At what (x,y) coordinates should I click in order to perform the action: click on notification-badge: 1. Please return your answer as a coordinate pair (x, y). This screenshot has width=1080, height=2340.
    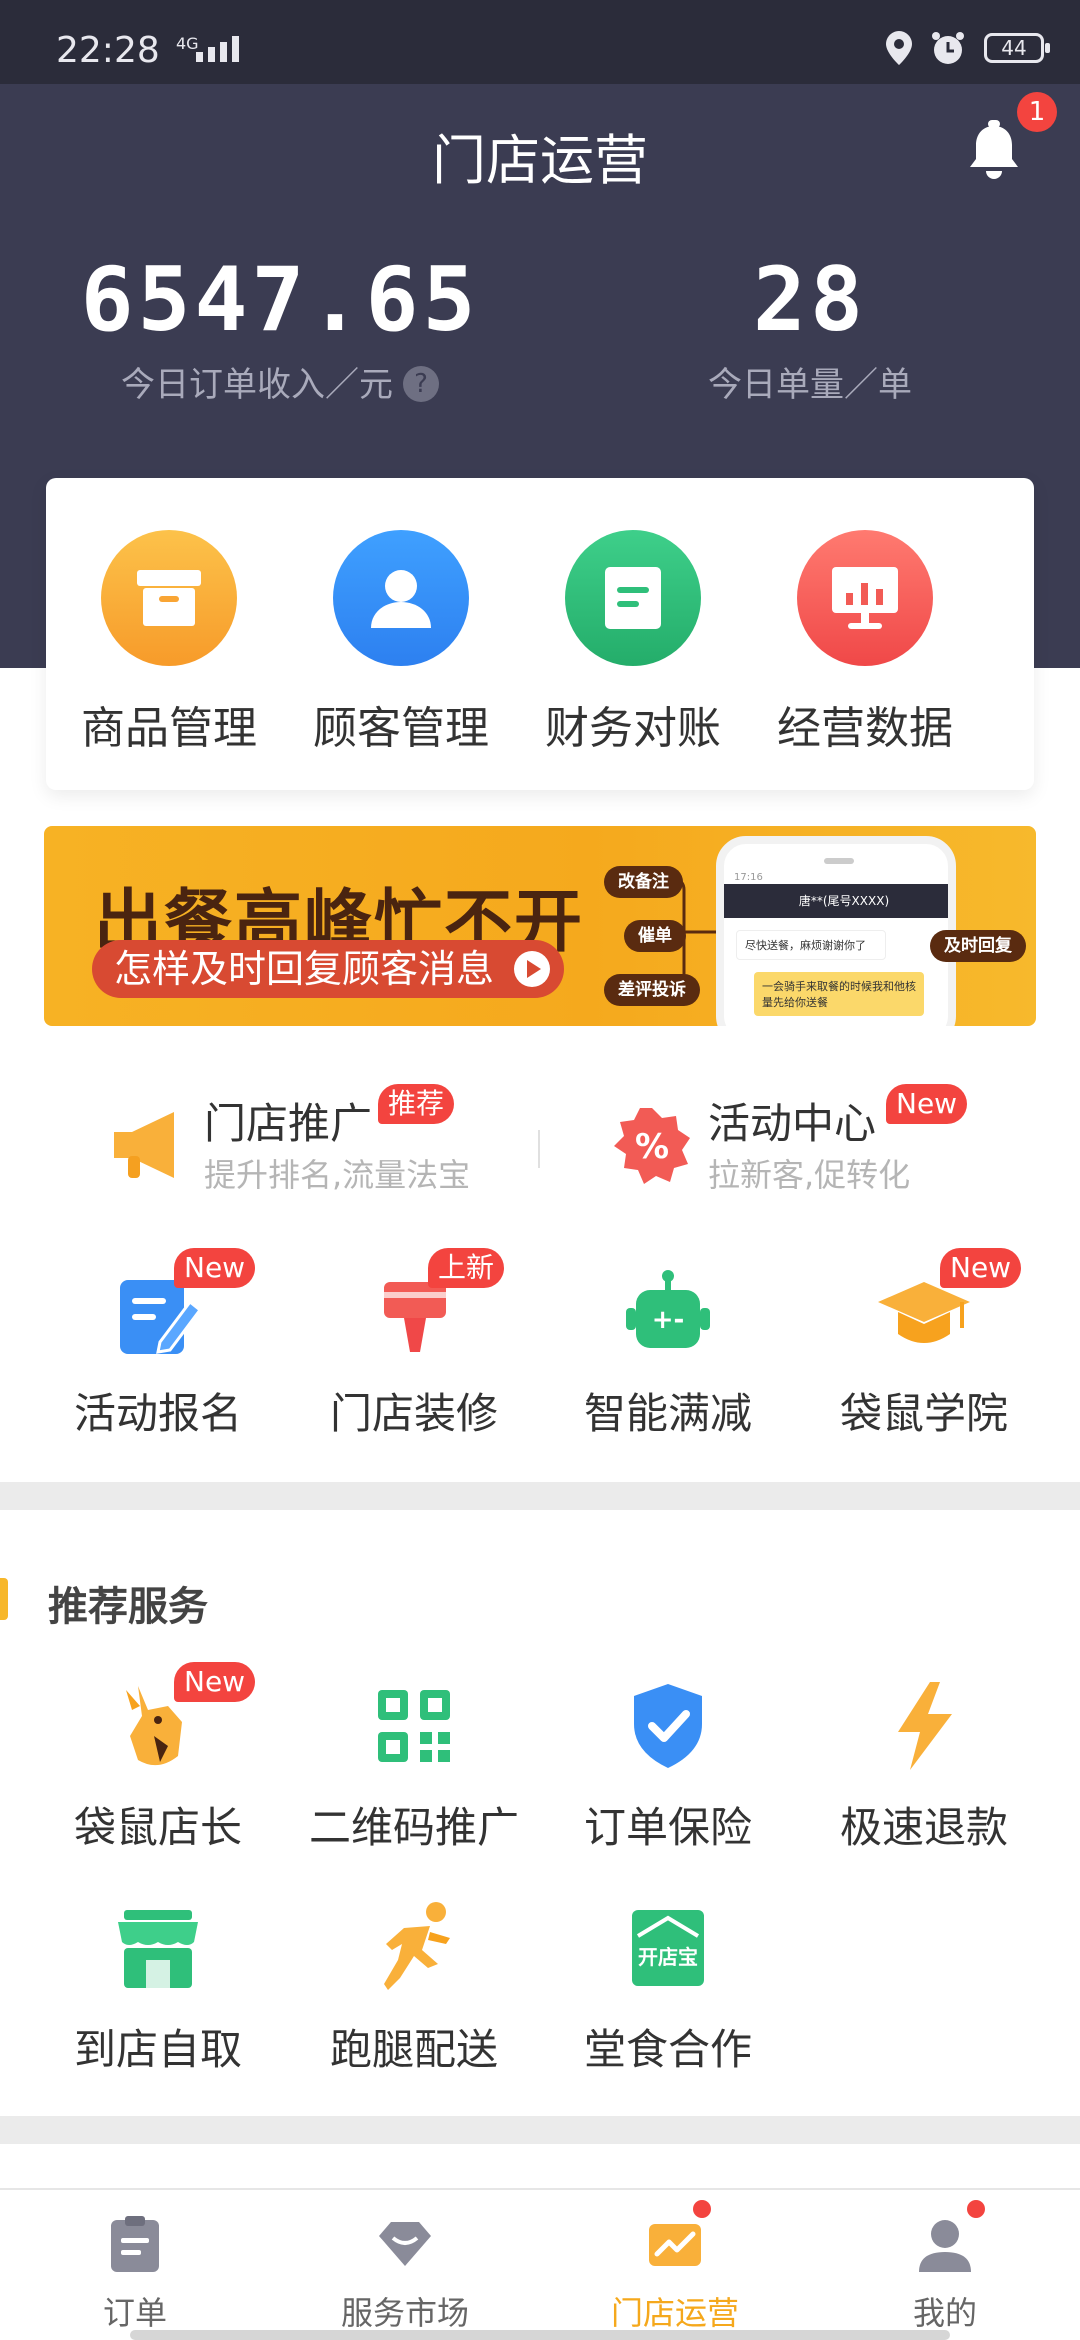
    Looking at the image, I should click on (1037, 112).